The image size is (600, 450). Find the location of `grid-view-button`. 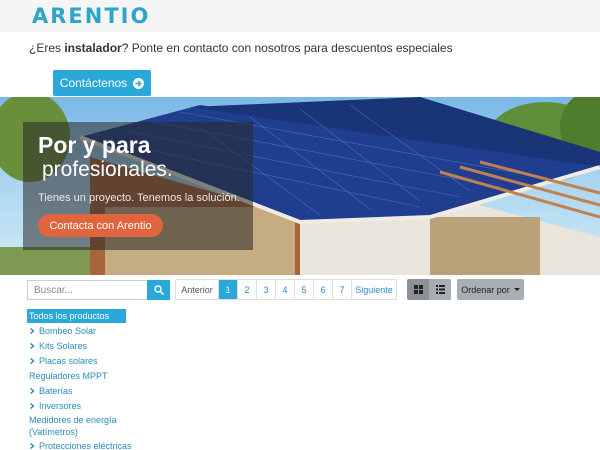

grid-view-button is located at coordinates (418, 289).